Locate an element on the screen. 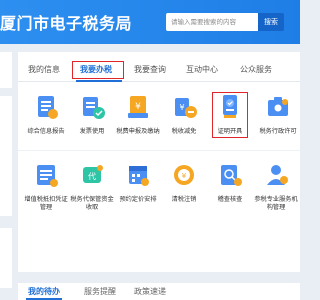 This screenshot has width=320, height=300. vat-deduction-icon is located at coordinates (46, 175).